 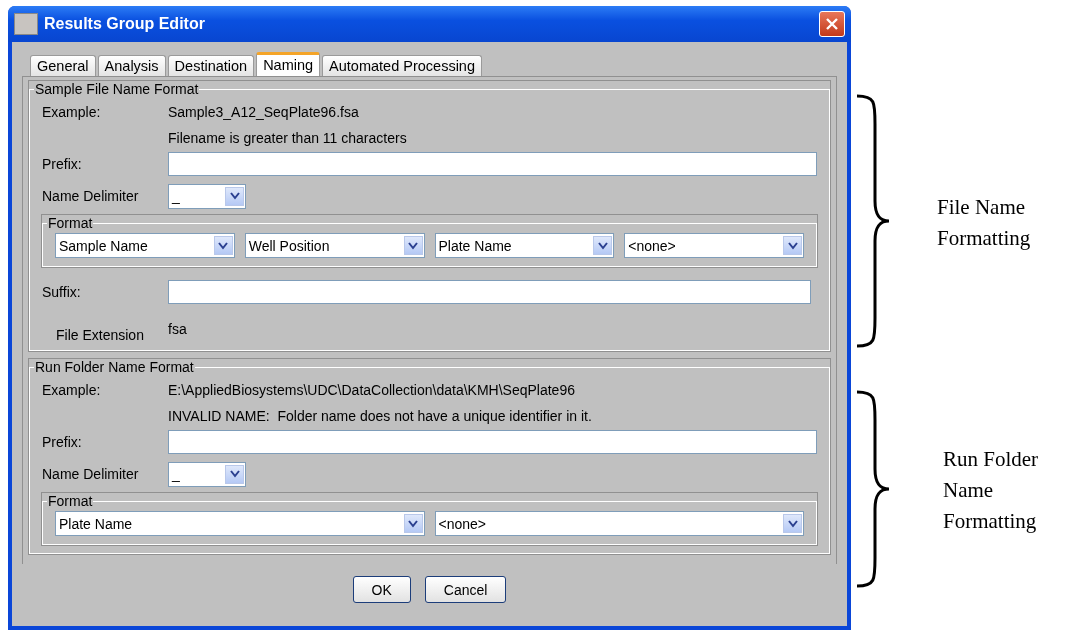 I want to click on tab: Analysis, so click(x=131, y=65).